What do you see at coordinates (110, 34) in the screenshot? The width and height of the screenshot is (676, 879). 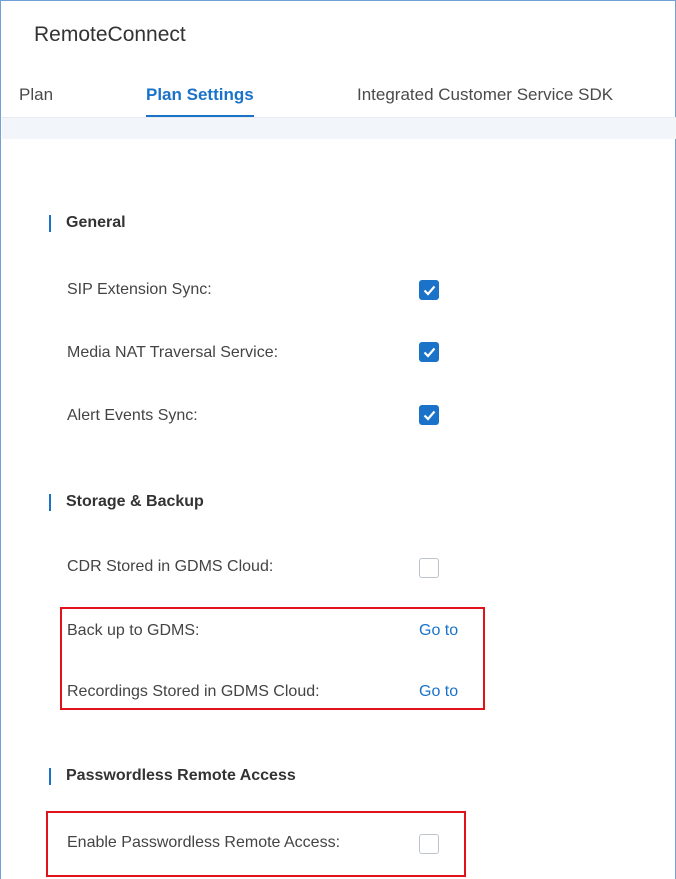 I see `app-title: RemoteConnect` at bounding box center [110, 34].